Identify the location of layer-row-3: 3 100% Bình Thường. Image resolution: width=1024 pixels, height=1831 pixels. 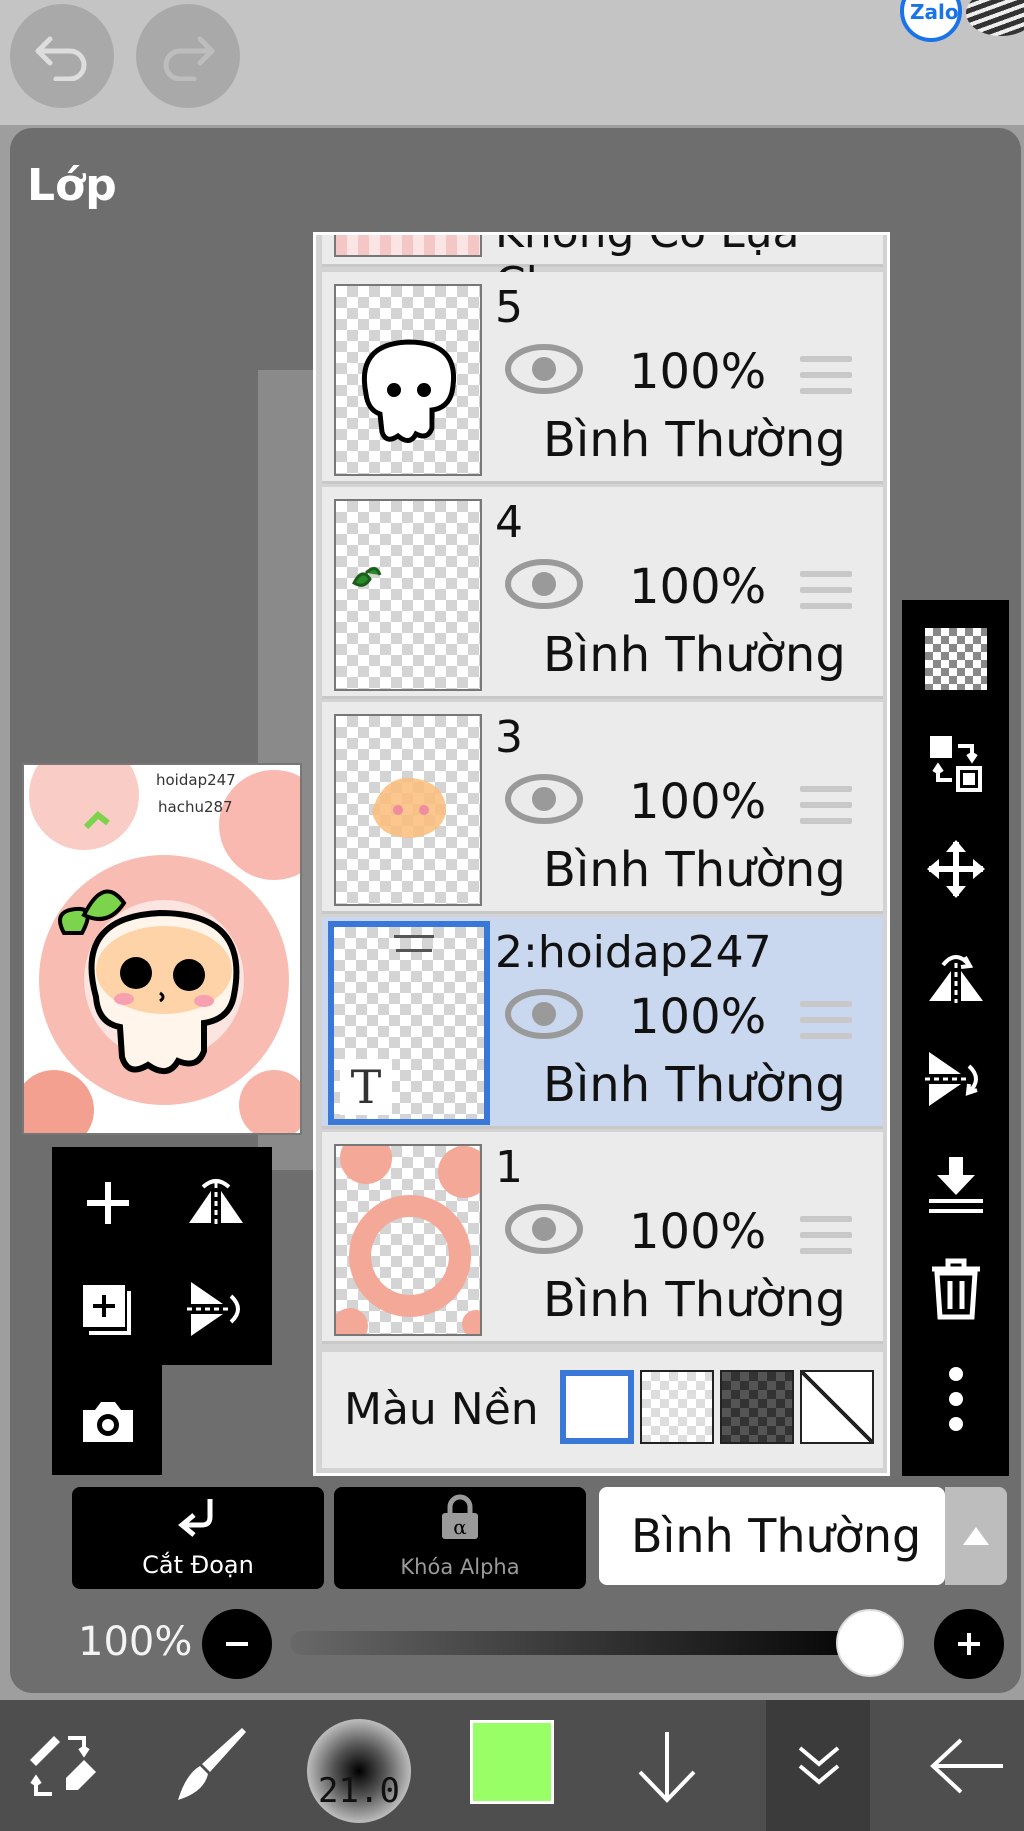
(602, 808).